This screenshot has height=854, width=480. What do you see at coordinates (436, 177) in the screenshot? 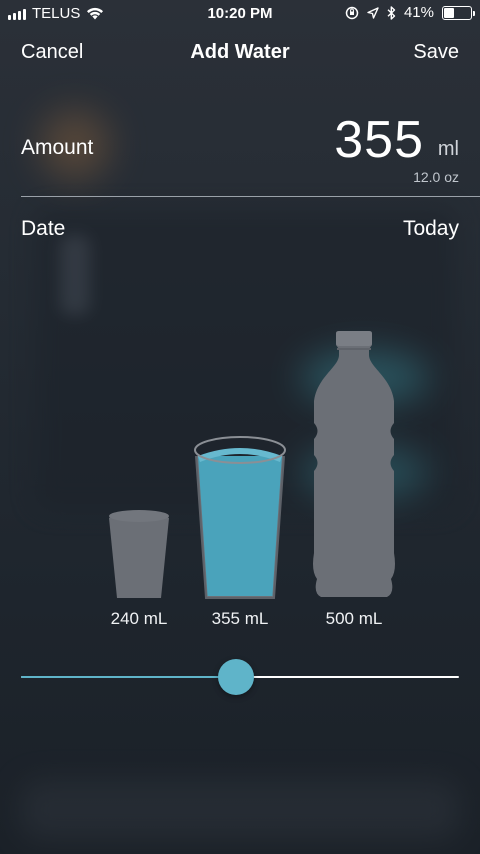
I see `amount-ounces: 12.0 oz` at bounding box center [436, 177].